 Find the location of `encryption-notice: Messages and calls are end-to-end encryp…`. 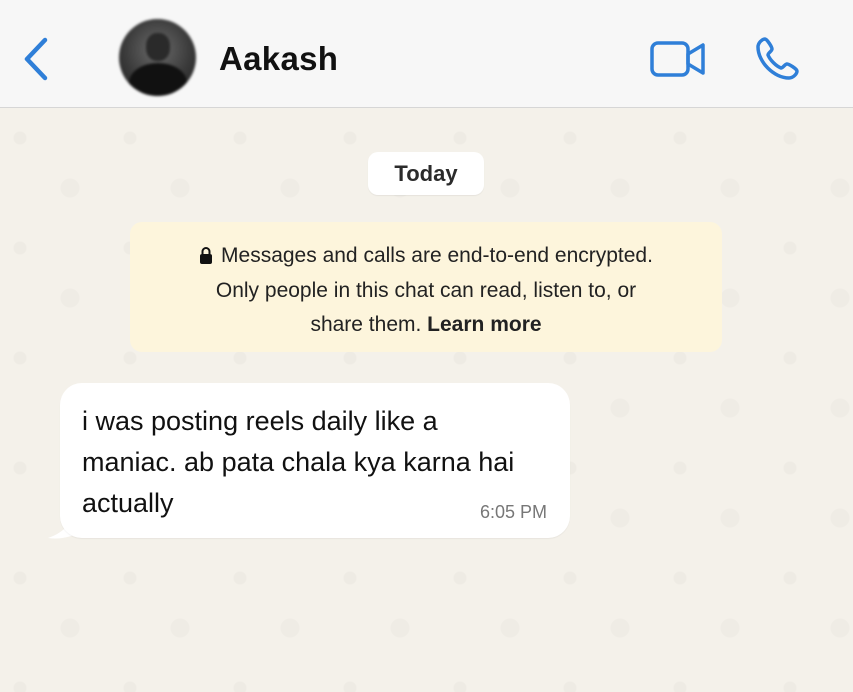

encryption-notice: Messages and calls are end-to-end encryp… is located at coordinates (426, 287).